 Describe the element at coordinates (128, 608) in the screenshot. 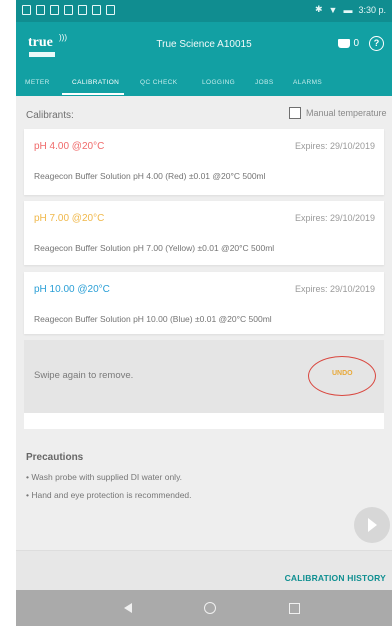

I see `back-icon` at that location.